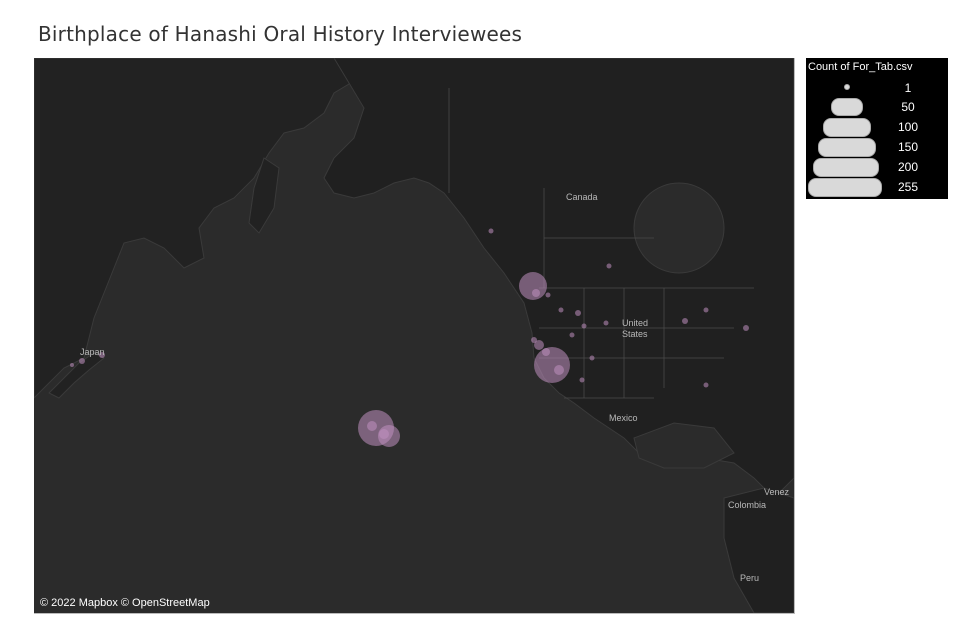  Describe the element at coordinates (582, 380) in the screenshot. I see `marker-texas` at that location.